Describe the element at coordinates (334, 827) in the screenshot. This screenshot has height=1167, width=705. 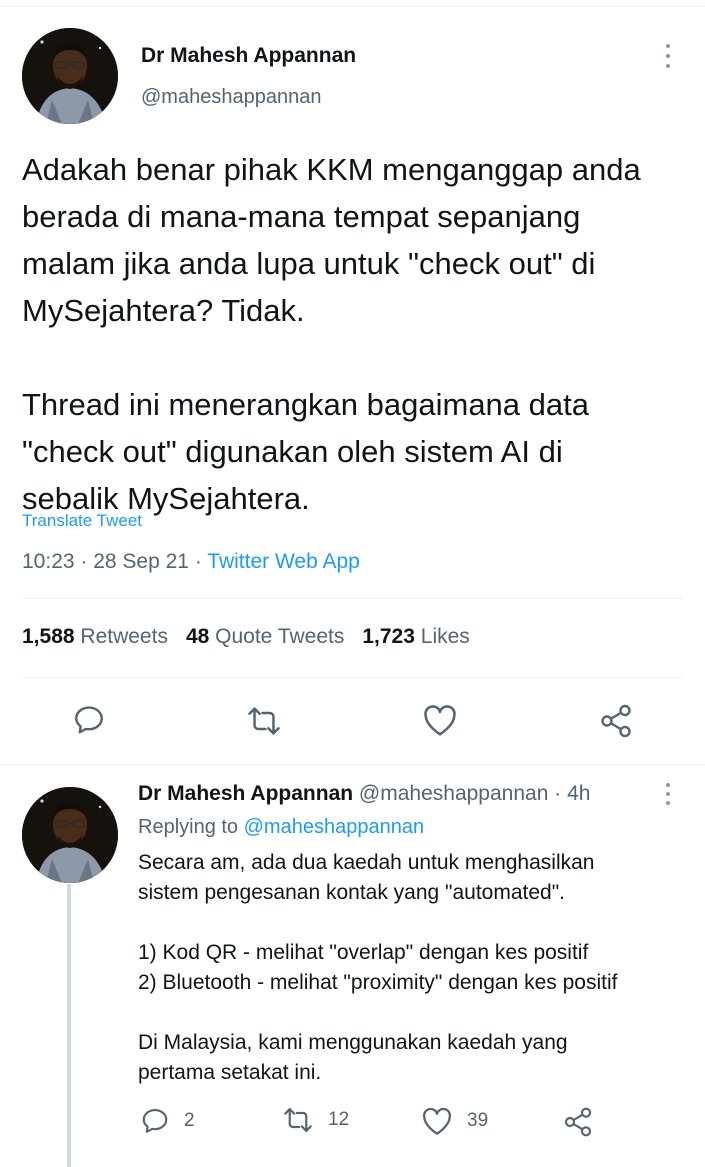
I see `replying-to-handle: @maheshappannan` at that location.